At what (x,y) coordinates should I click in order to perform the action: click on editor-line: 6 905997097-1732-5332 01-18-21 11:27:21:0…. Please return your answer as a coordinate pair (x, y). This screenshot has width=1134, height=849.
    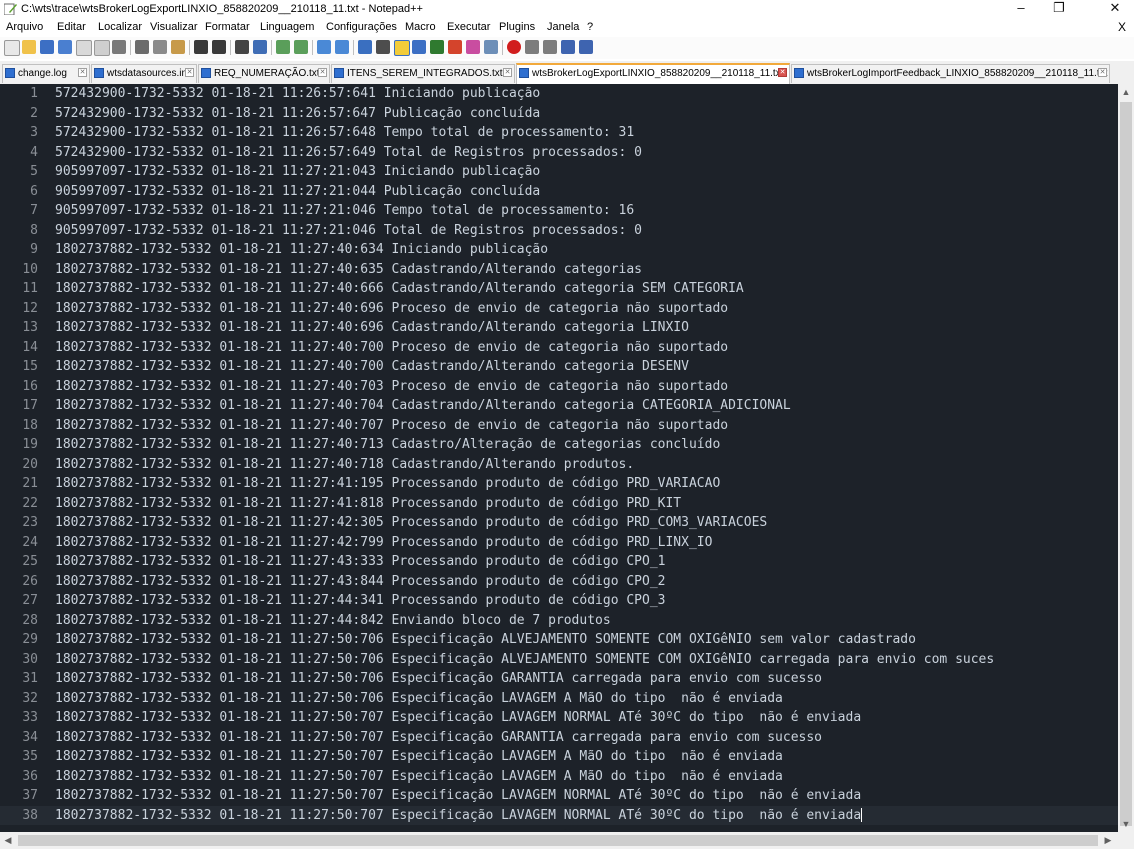
    Looking at the image, I should click on (559, 192).